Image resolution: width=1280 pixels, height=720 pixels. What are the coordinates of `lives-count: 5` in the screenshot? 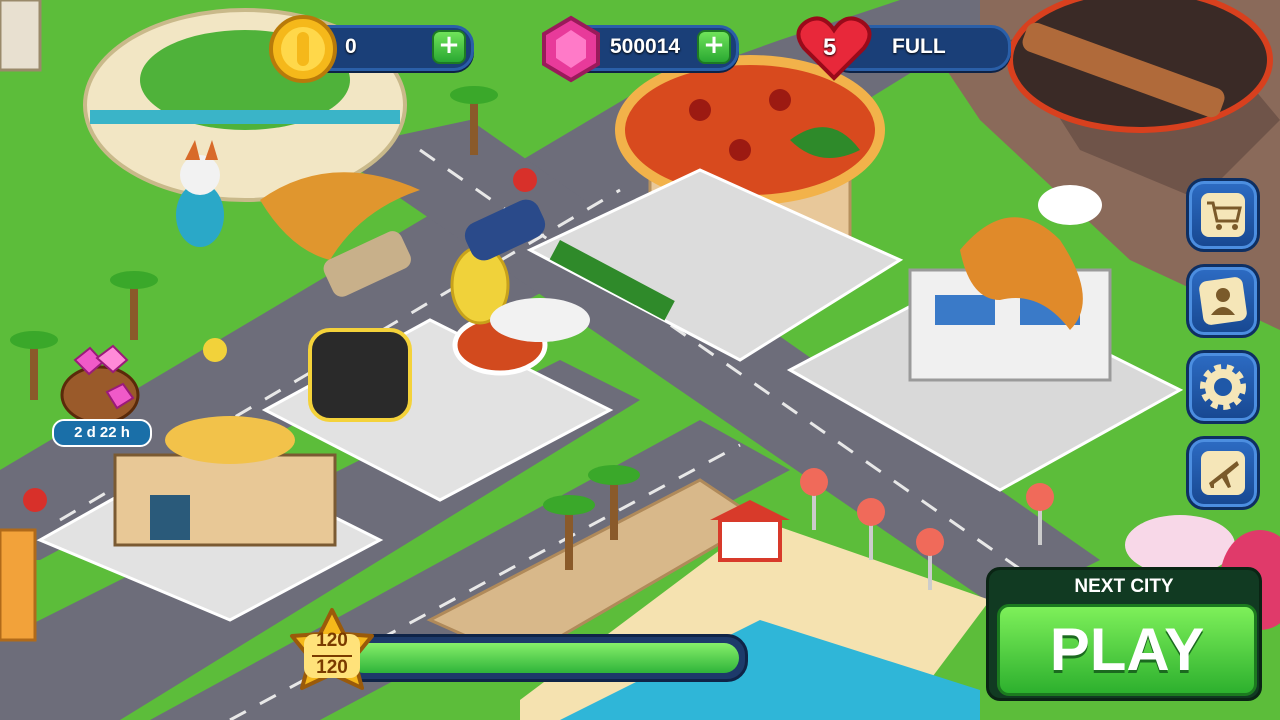 It's located at (830, 47).